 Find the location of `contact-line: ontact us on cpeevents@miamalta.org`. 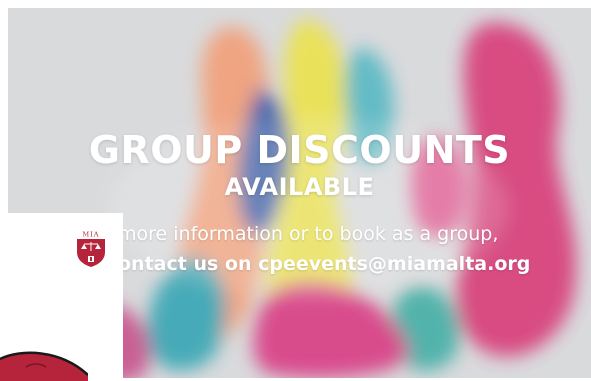

contact-line: ontact us on cpeevents@miamalta.org is located at coordinates (324, 264).